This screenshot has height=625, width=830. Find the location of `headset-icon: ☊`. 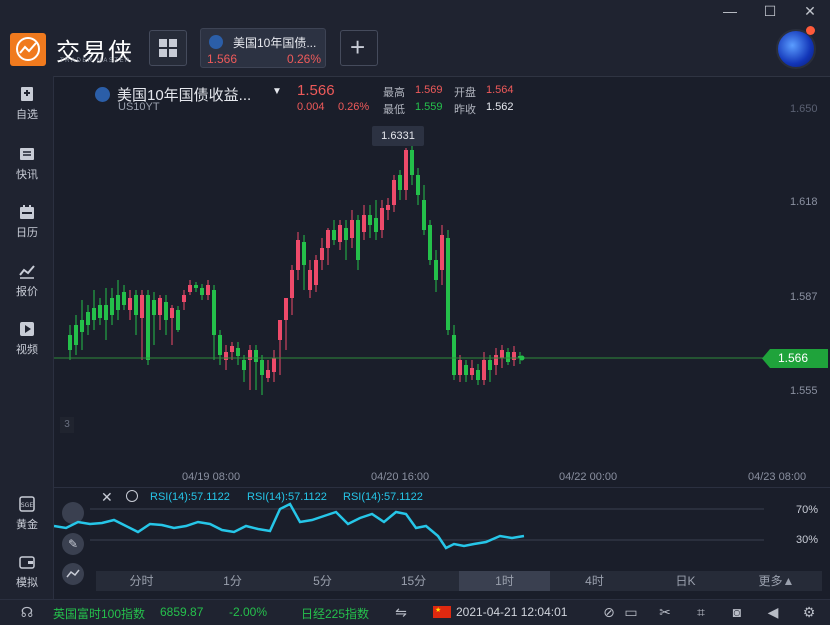

headset-icon: ☊ is located at coordinates (27, 612).